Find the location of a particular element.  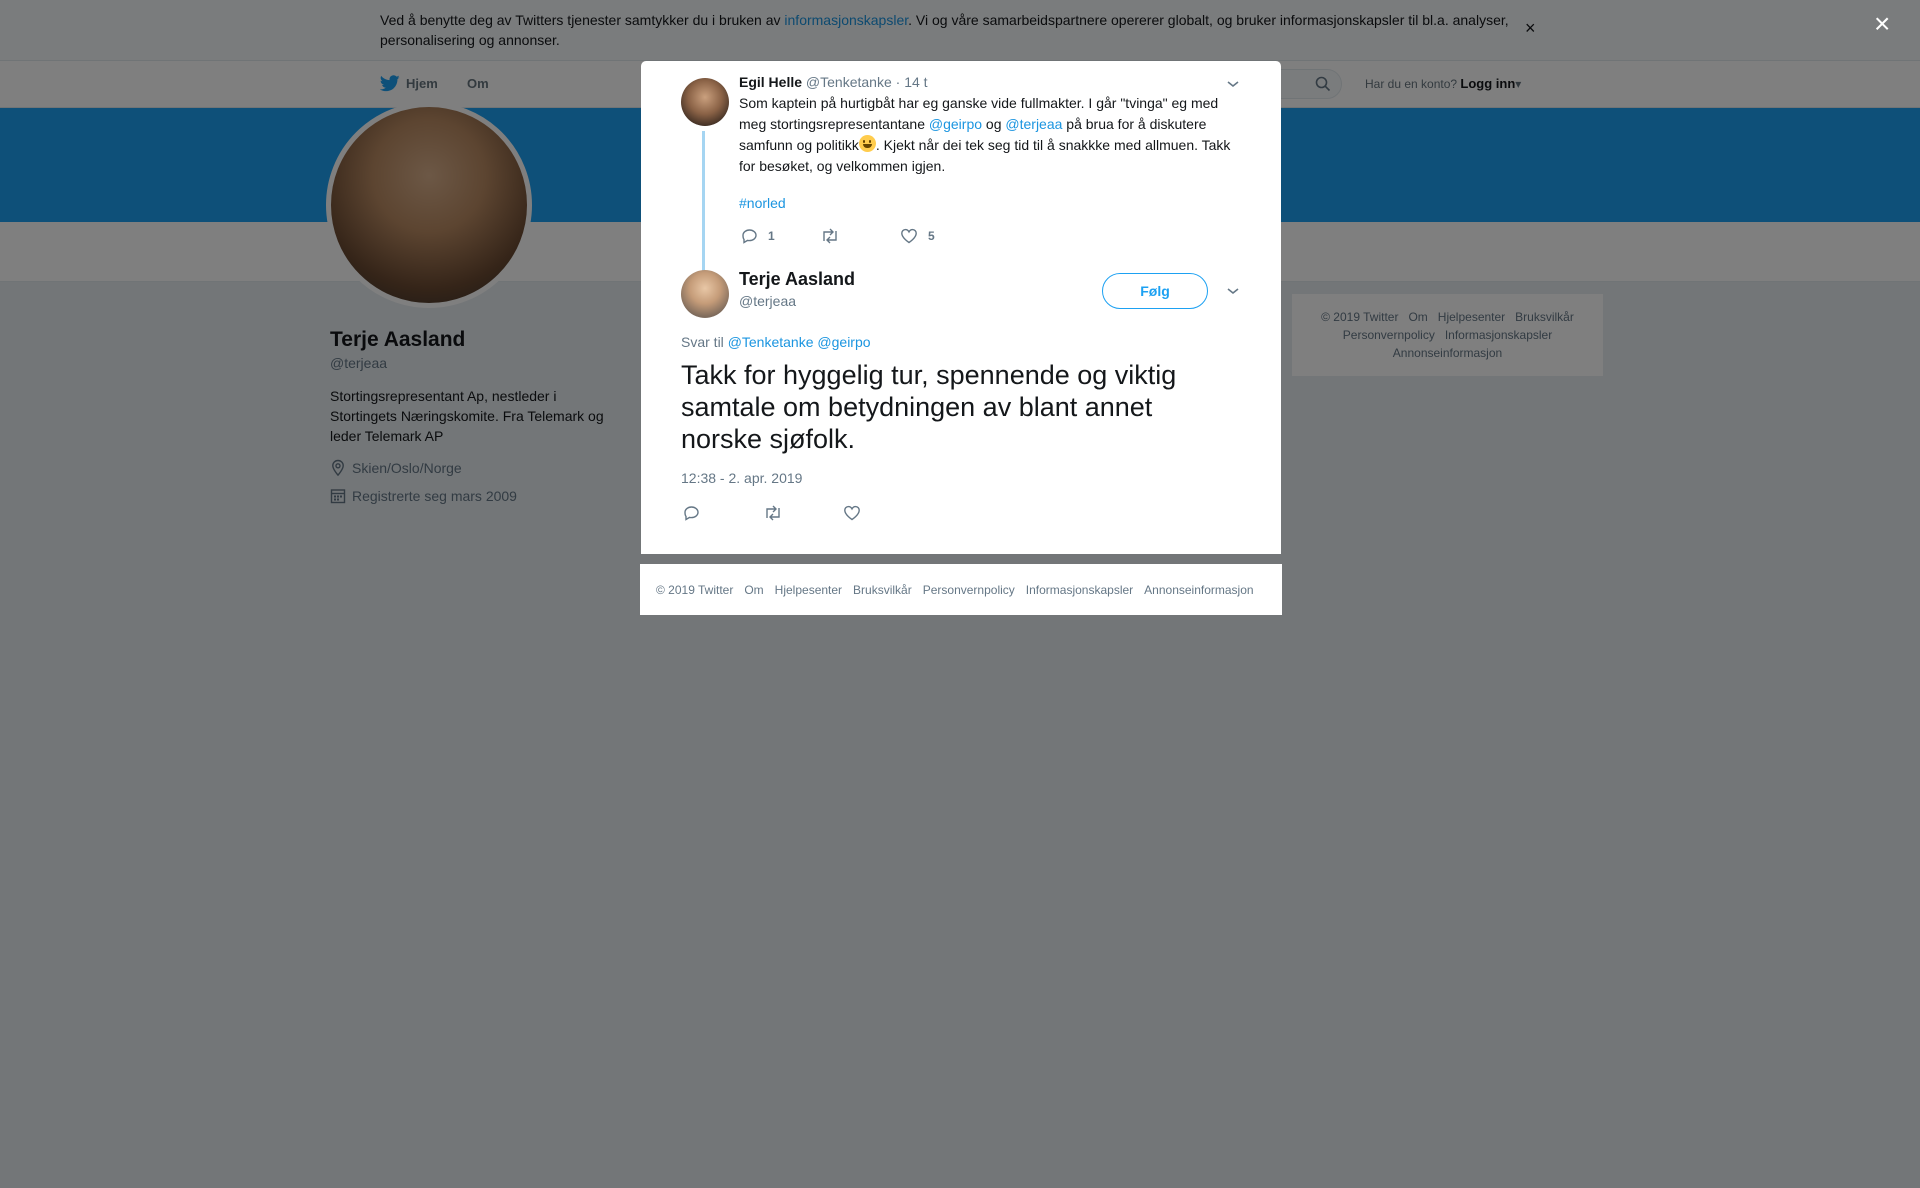

footer-about-link: Om is located at coordinates (753, 590).